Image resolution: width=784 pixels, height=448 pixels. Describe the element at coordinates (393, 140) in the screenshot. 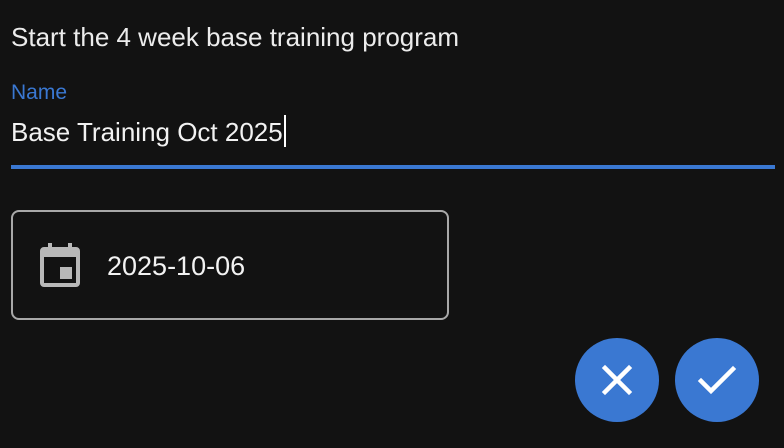

I see `name-field: Base Training Oct 2025` at that location.